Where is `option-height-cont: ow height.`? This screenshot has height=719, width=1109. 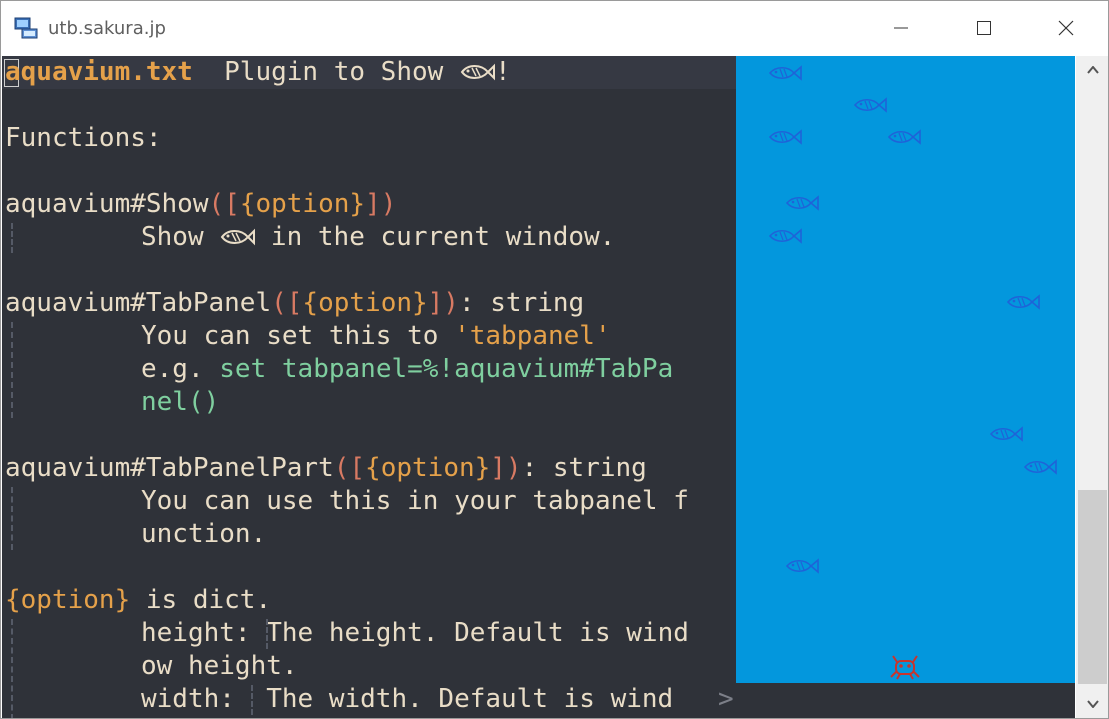 option-height-cont: ow height. is located at coordinates (219, 666).